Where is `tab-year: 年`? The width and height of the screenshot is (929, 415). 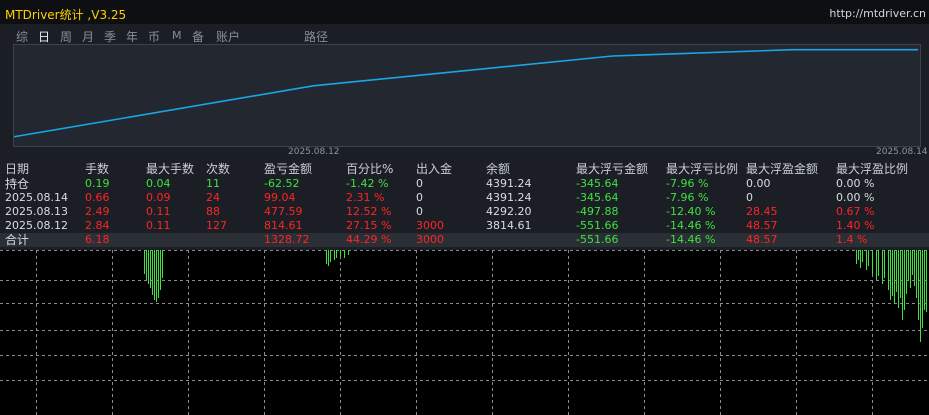
tab-year: 年 is located at coordinates (132, 36).